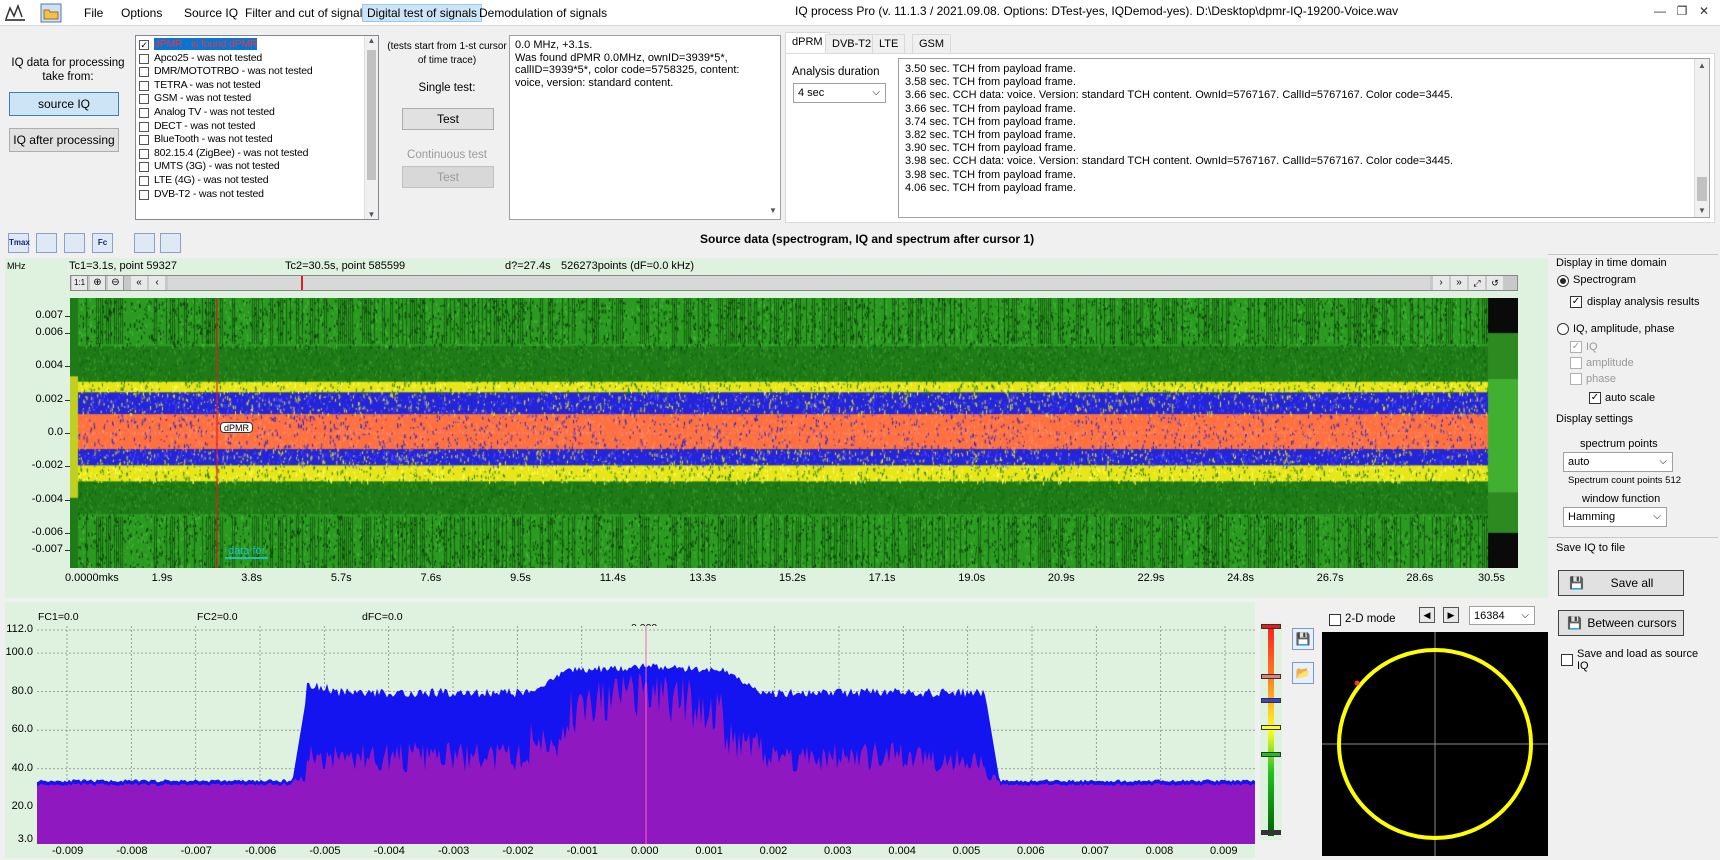  Describe the element at coordinates (303, 13) in the screenshot. I see `menu-filter-cut: Filter and cut of signal` at that location.